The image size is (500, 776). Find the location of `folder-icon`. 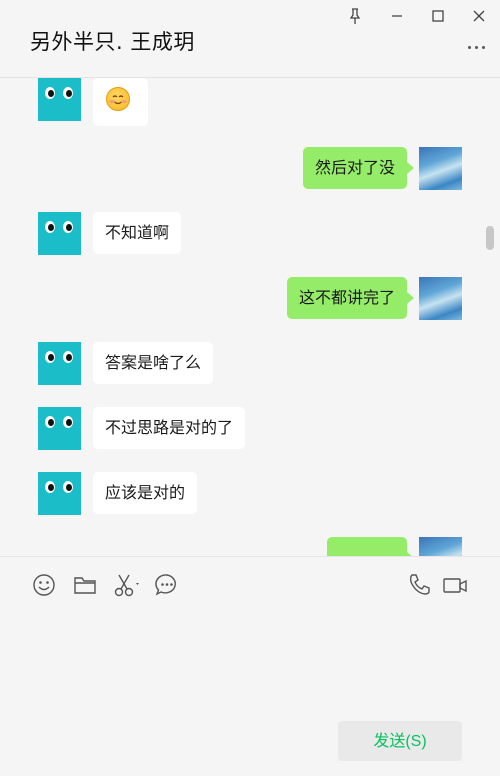

folder-icon is located at coordinates (85, 585).